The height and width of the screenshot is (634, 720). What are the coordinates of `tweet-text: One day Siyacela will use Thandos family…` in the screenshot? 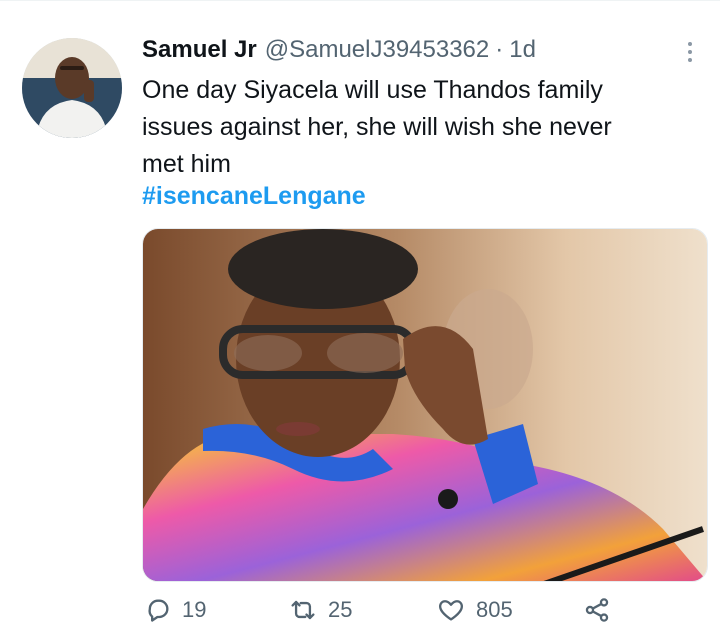 It's located at (422, 127).